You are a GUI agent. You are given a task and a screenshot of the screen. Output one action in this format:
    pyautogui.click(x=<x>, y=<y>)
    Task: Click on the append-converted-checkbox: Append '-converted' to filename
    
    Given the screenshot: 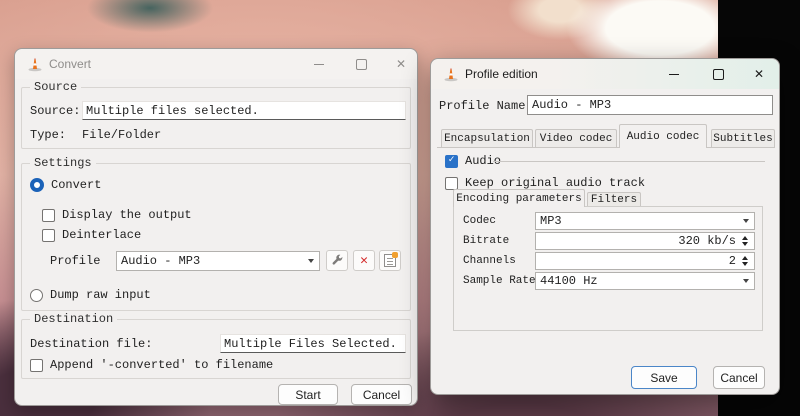 What is the action you would take?
    pyautogui.click(x=151, y=365)
    